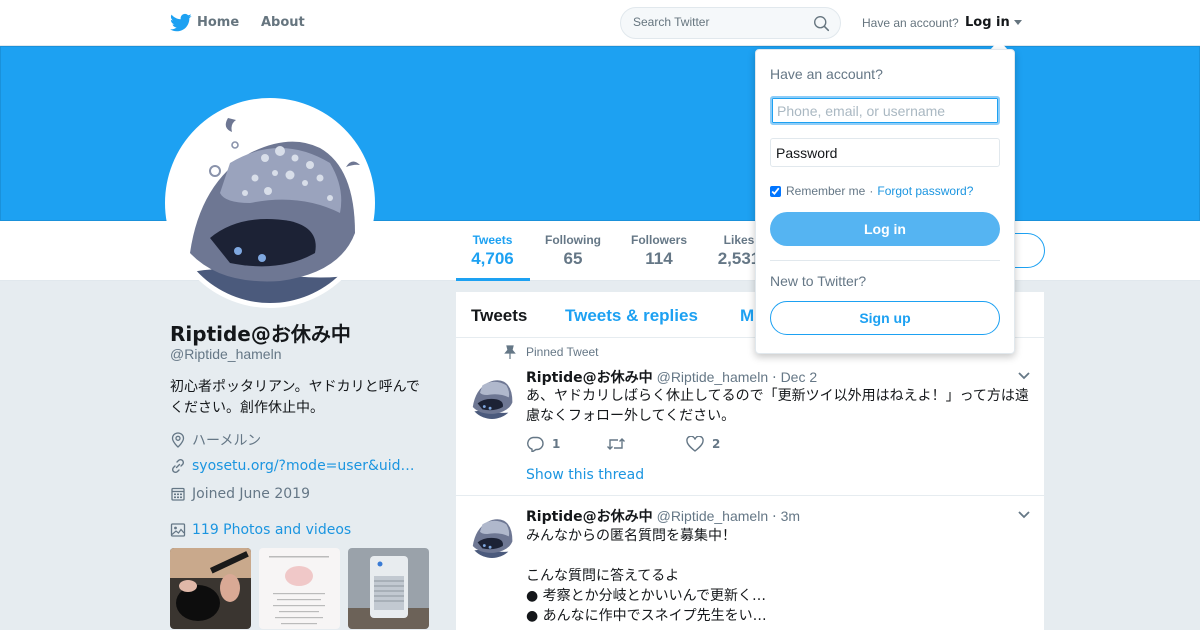 Image resolution: width=1200 pixels, height=630 pixels. What do you see at coordinates (181, 23) in the screenshot?
I see `twitter-bird-icon` at bounding box center [181, 23].